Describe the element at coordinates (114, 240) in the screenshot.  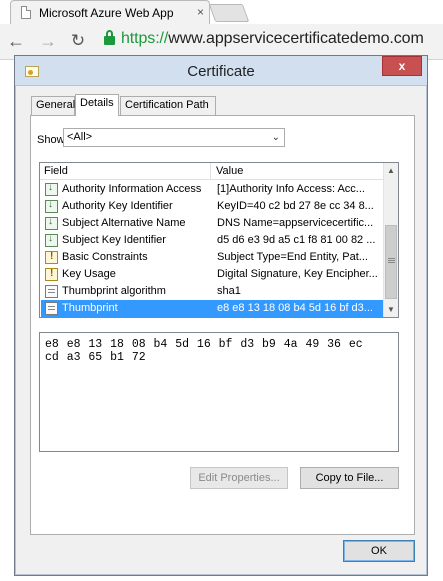
I see `field-name: Subject Key Identifier` at that location.